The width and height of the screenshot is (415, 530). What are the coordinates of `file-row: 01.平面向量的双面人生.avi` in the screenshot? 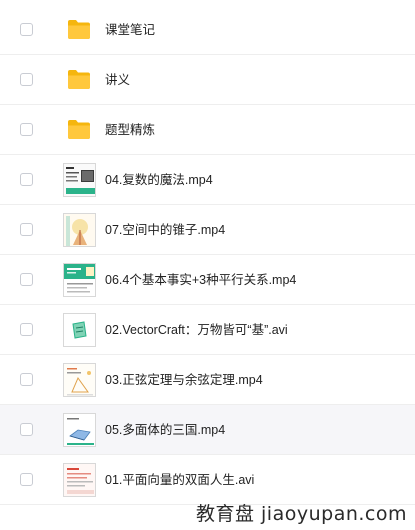 It's located at (207, 480).